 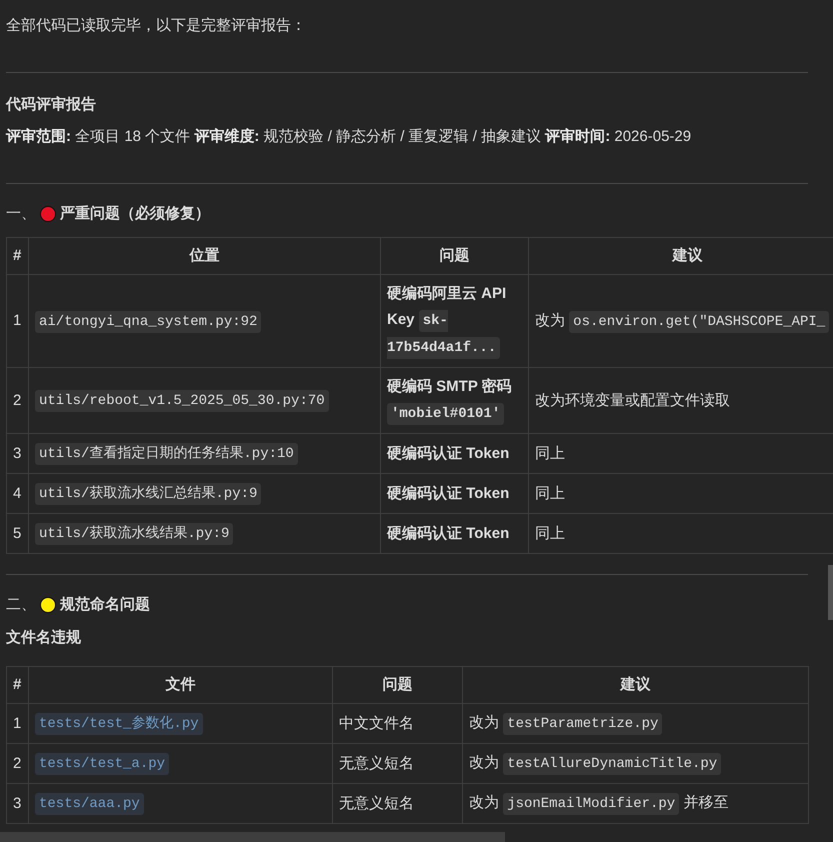 What do you see at coordinates (156, 26) in the screenshot?
I see `intro-text: 全部代码已读取完毕，以下是完整评审报告：` at bounding box center [156, 26].